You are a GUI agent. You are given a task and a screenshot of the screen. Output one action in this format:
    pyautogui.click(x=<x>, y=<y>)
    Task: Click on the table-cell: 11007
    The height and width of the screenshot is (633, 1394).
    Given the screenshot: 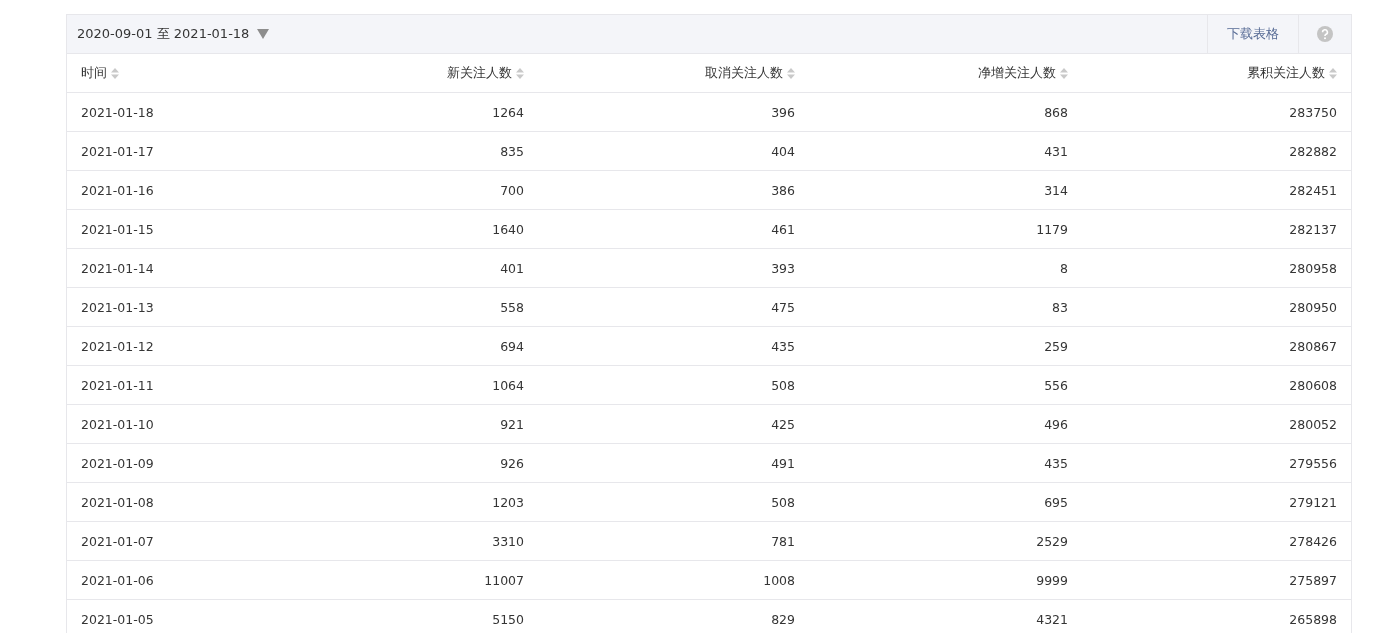 What is the action you would take?
    pyautogui.click(x=504, y=580)
    